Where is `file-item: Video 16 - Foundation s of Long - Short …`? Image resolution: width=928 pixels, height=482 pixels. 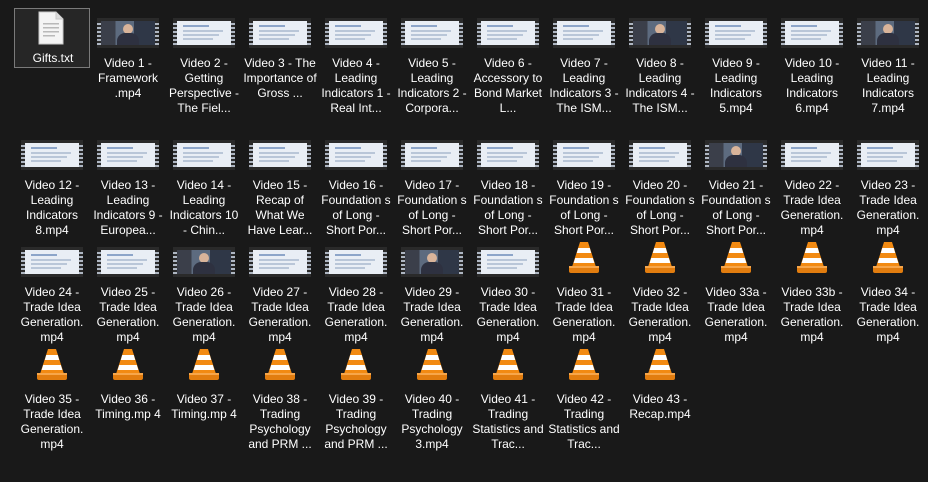
file-item: Video 16 - Foundation s of Long - Short … is located at coordinates (356, 183).